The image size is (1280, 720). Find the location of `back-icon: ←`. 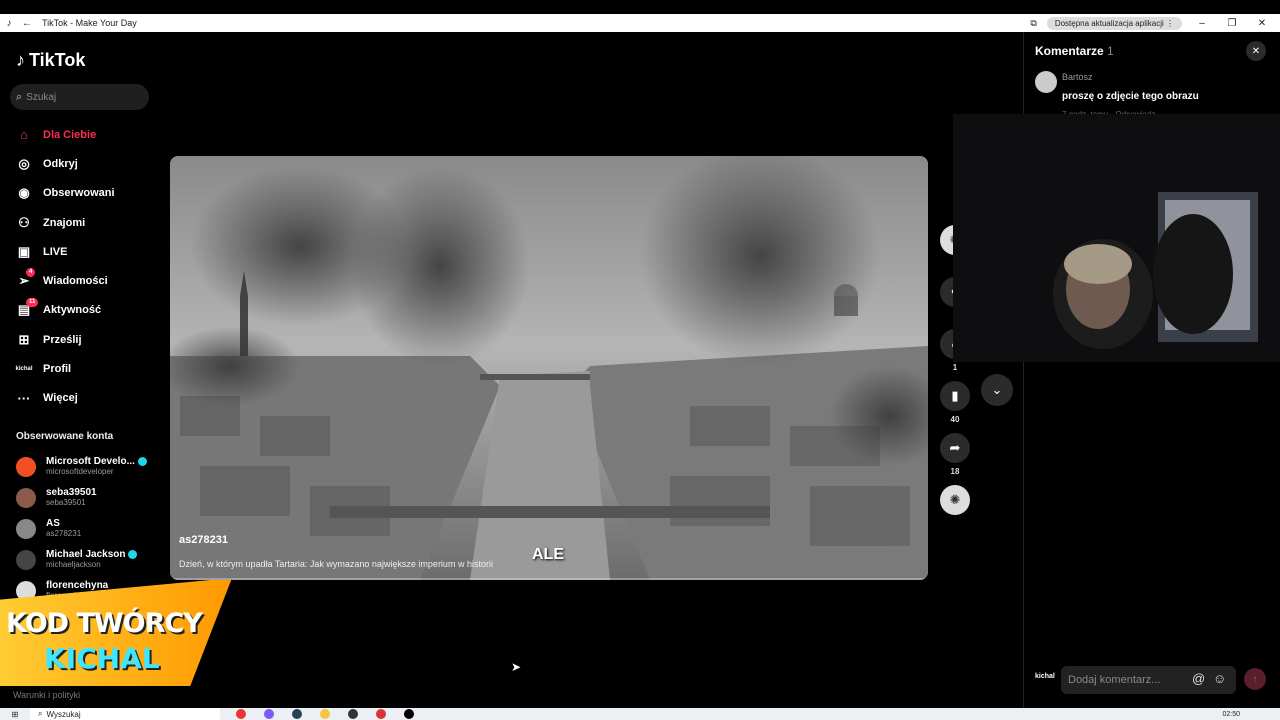

back-icon: ← is located at coordinates (27, 23).